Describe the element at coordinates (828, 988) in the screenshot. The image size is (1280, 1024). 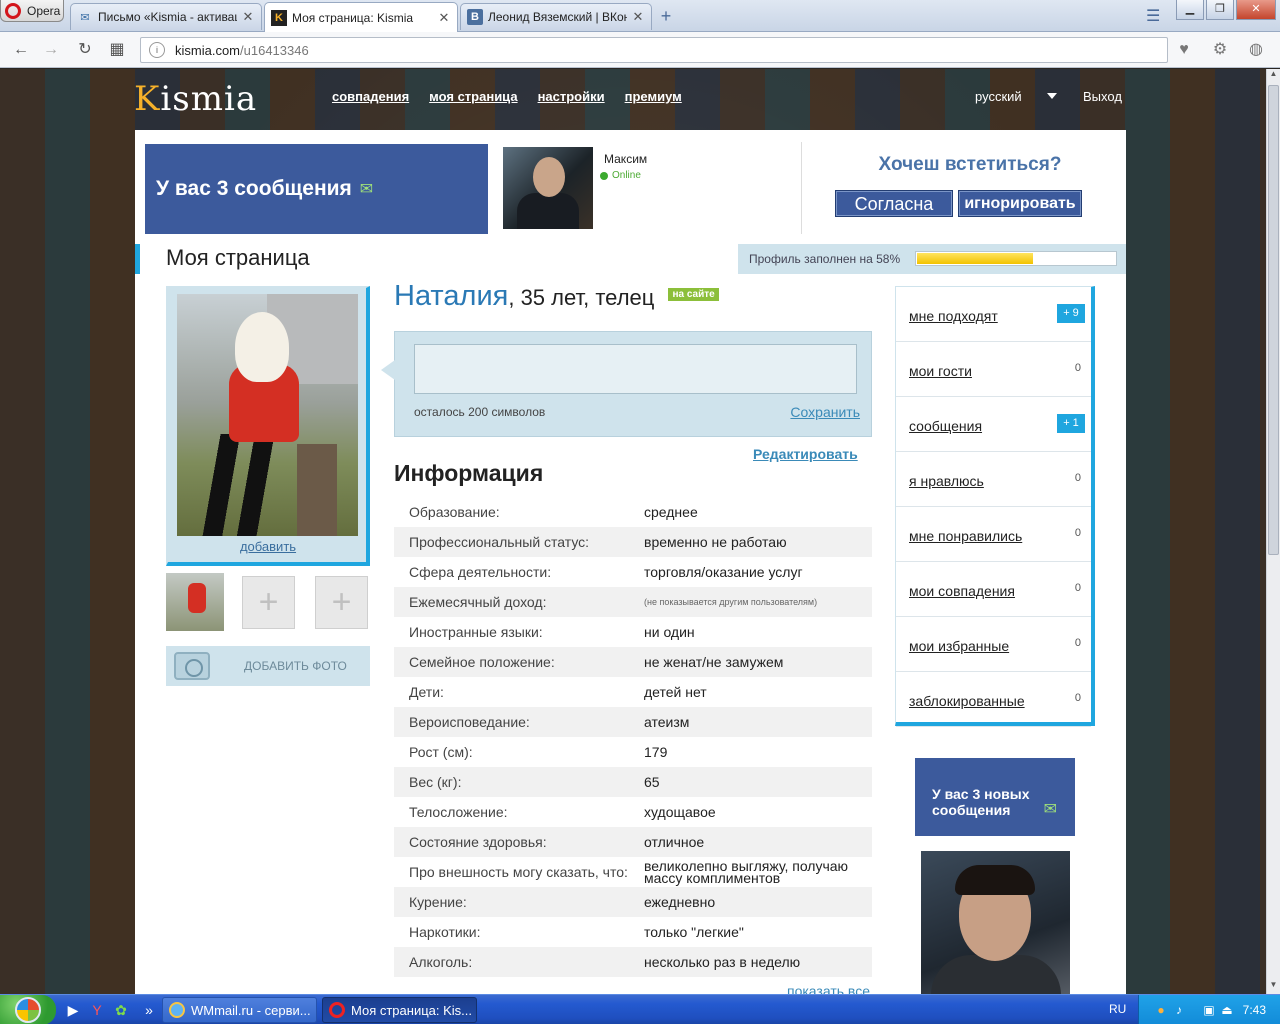
I see `show-all-link: показать все` at that location.